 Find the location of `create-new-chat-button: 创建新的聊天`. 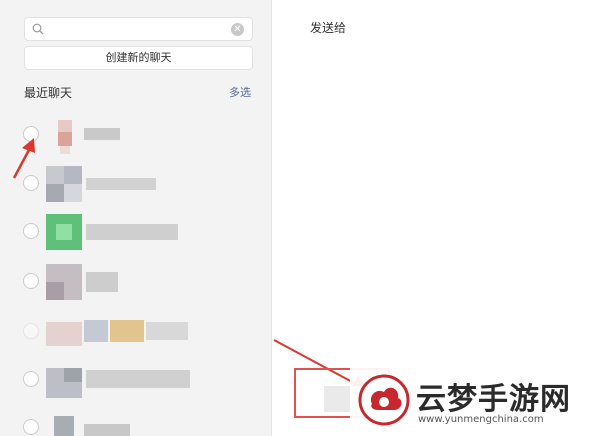

create-new-chat-button: 创建新的聊天 is located at coordinates (138, 58).